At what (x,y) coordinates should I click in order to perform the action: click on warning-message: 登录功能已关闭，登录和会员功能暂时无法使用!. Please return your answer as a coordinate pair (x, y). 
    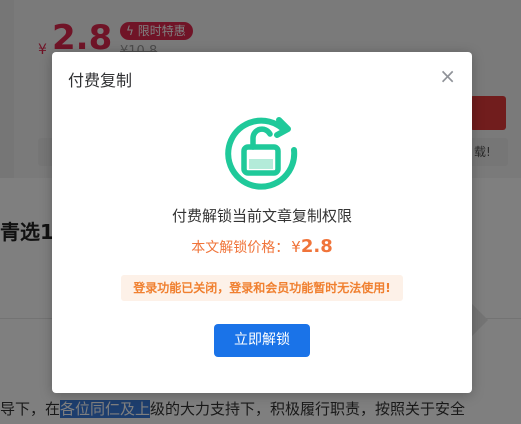
    Looking at the image, I should click on (262, 288).